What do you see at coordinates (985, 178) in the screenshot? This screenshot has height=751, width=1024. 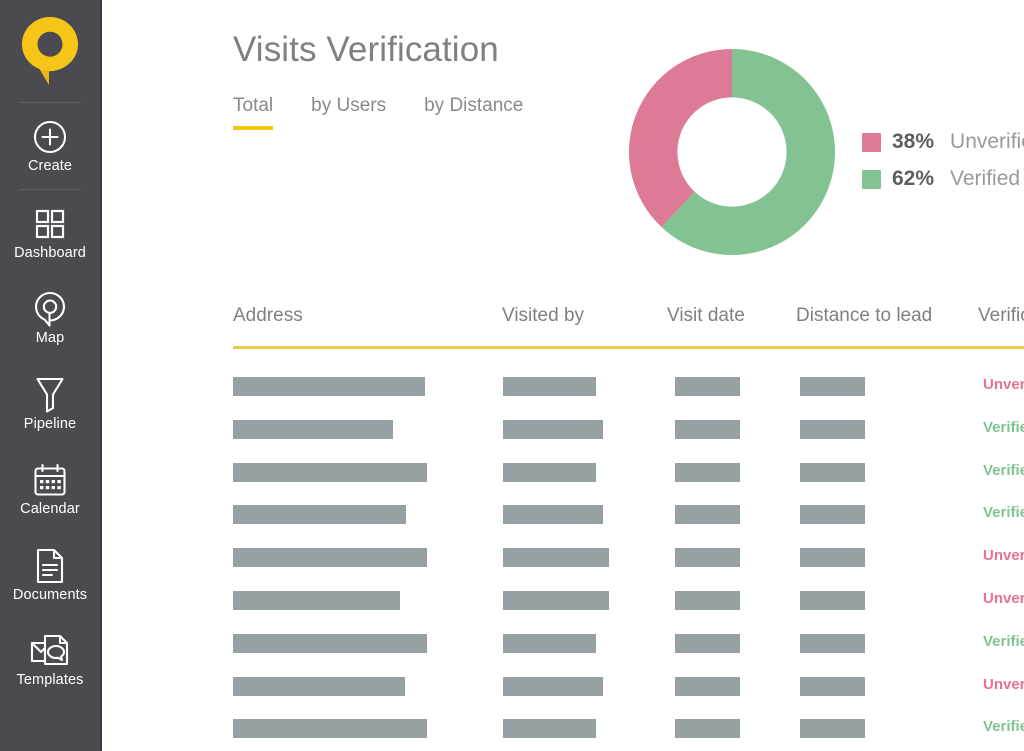 I see `legend-label: Verified` at bounding box center [985, 178].